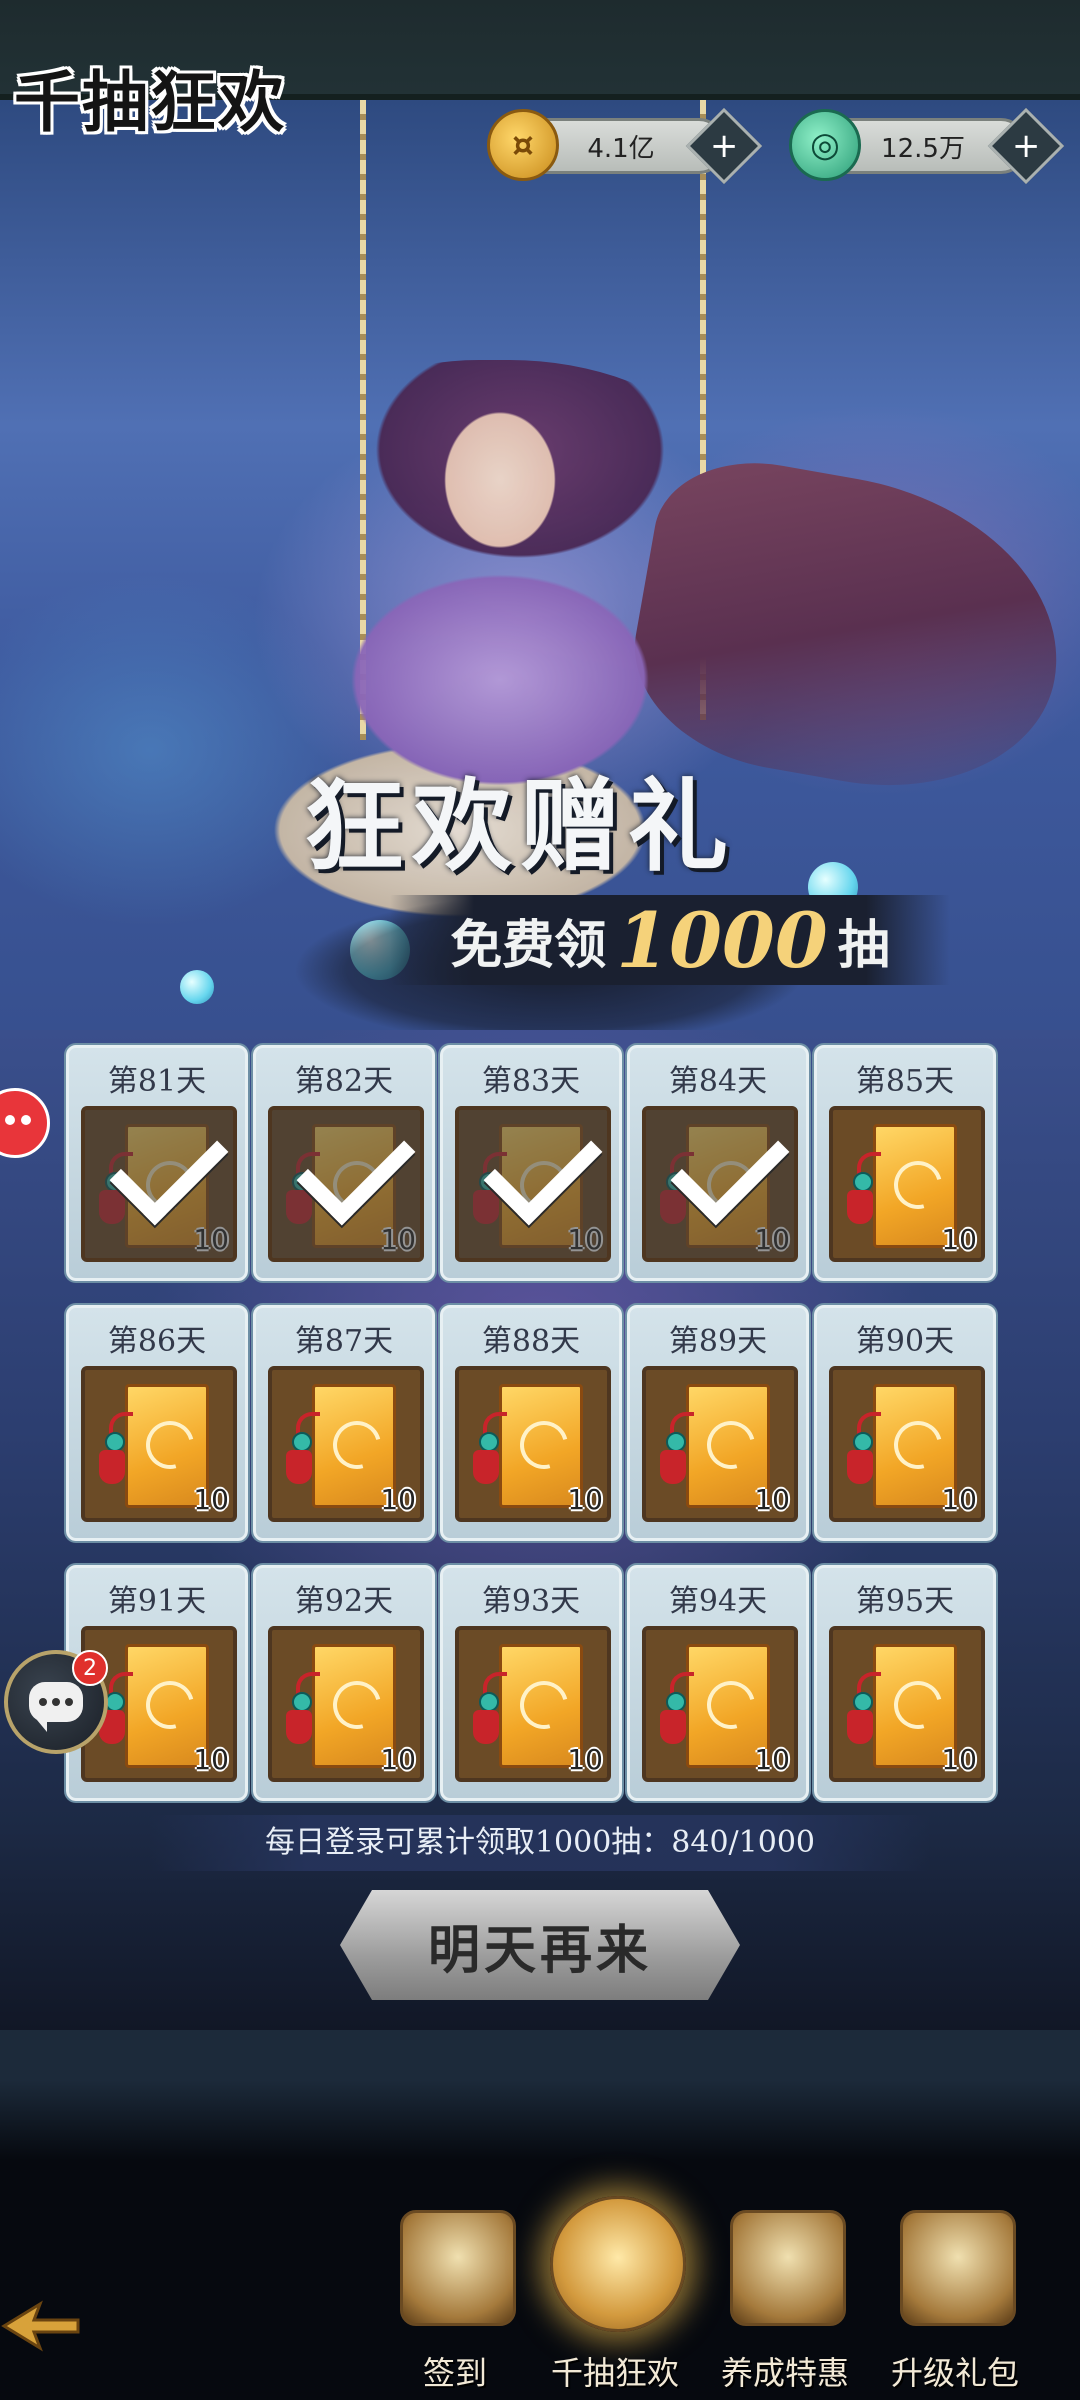  I want to click on chat-button: 2, so click(56, 1702).